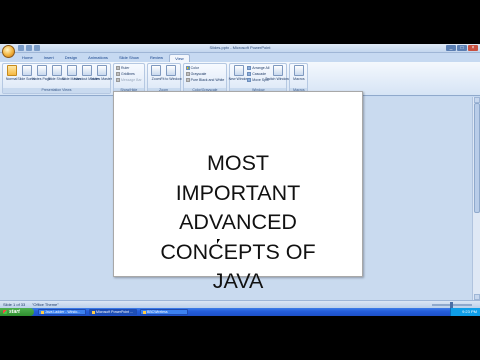 The height and width of the screenshot is (360, 480). Describe the element at coordinates (129, 73) in the screenshot. I see `gridlines-checkbox: Gridlines` at that location.